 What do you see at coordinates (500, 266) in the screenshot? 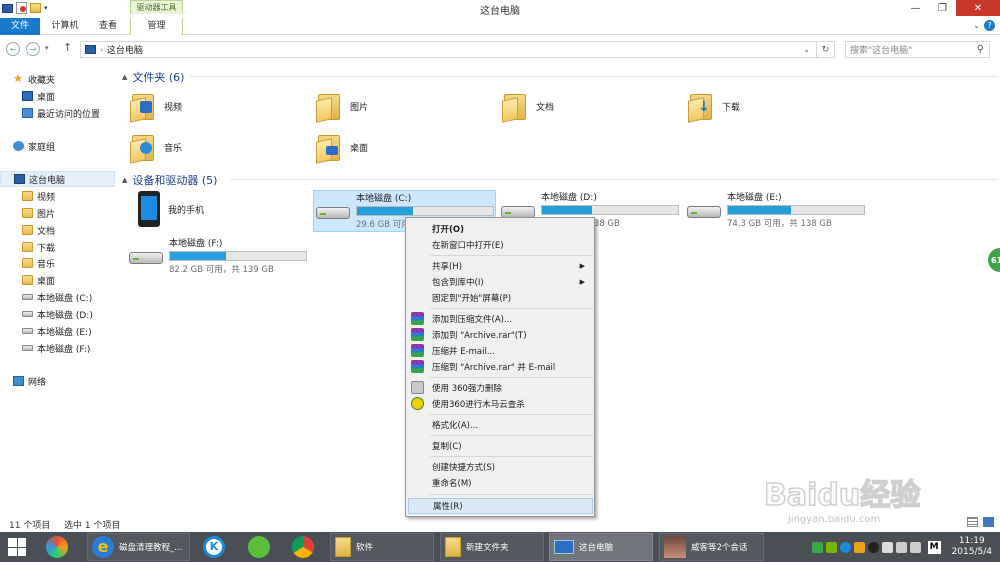
I see `menu-share: 共享(H) ▶` at bounding box center [500, 266].